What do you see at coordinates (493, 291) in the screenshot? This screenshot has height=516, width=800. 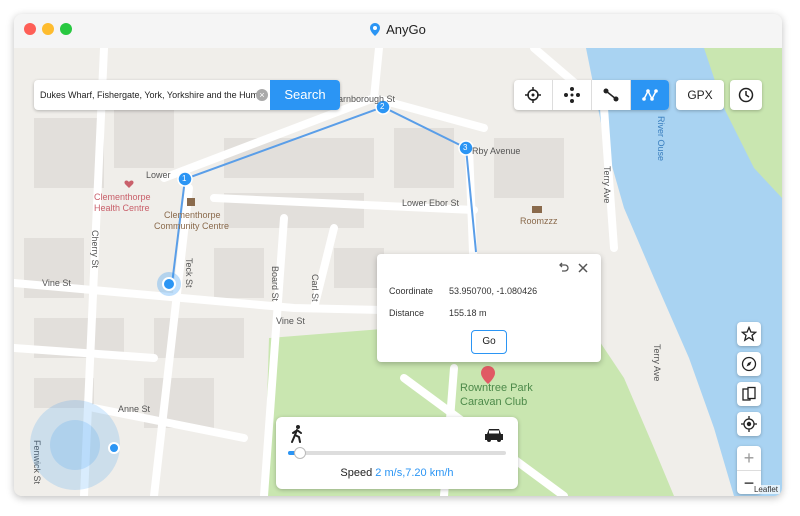 I see `coordinate-value: 53.950700, -1.080426` at bounding box center [493, 291].